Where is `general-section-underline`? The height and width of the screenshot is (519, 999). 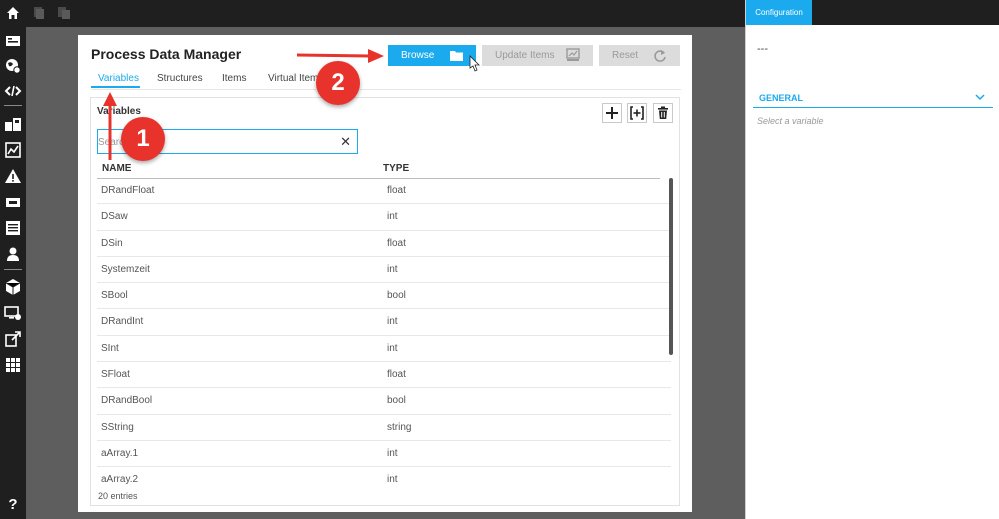 general-section-underline is located at coordinates (873, 107).